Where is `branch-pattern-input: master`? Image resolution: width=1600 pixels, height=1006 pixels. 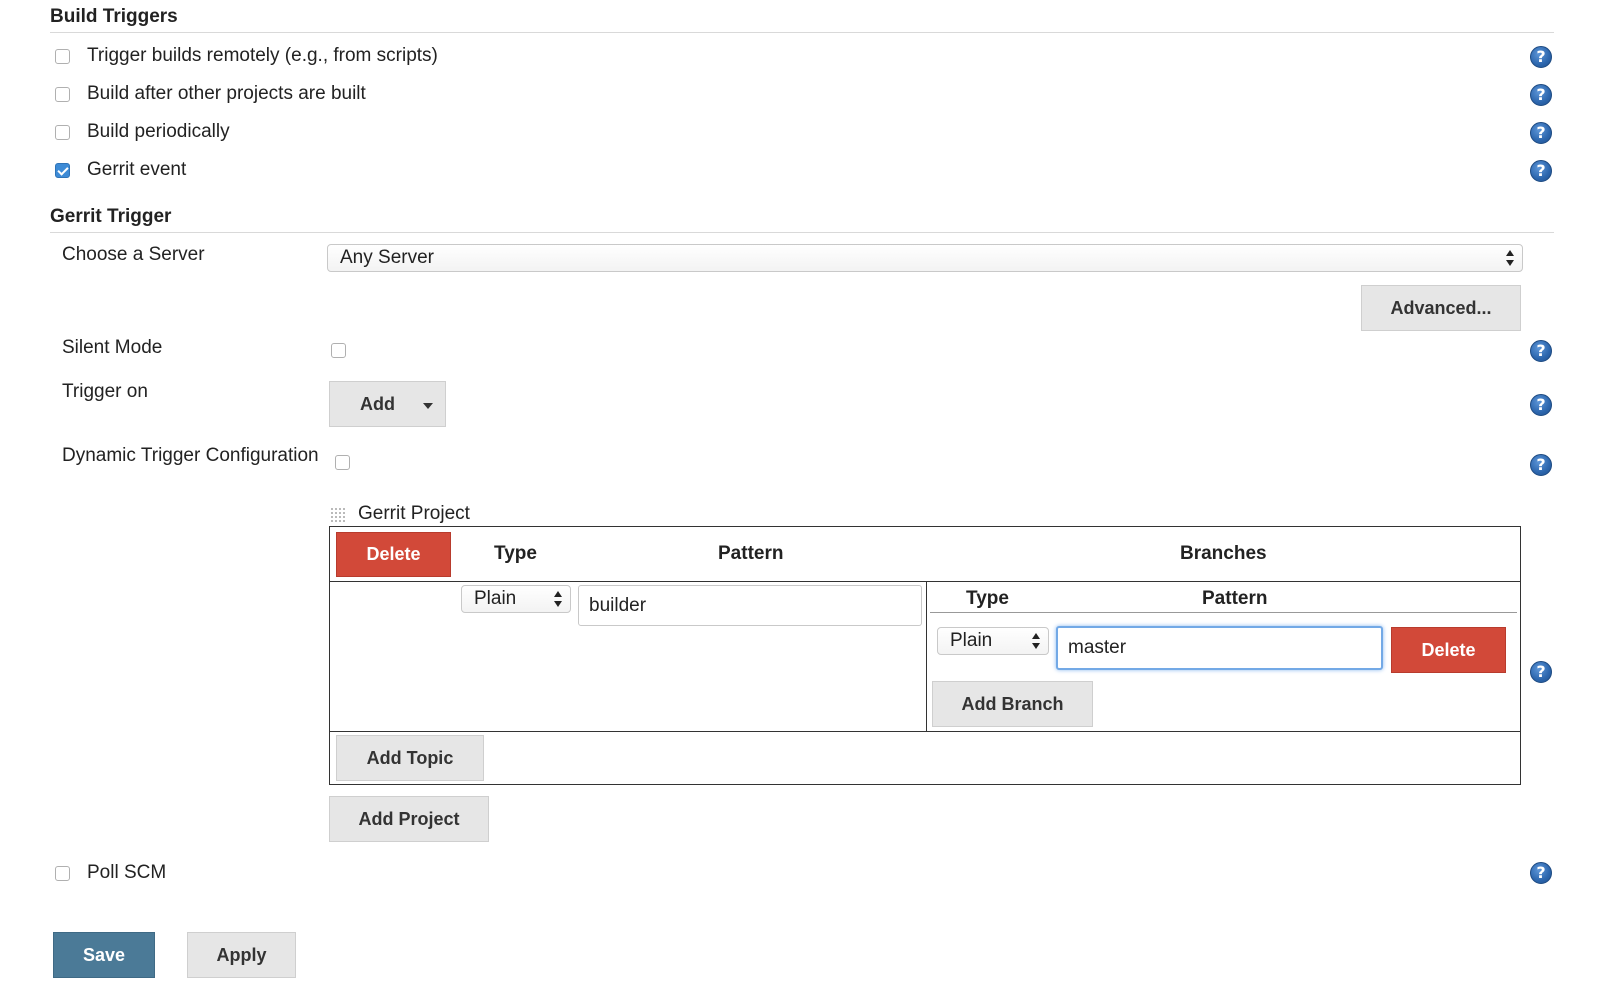 branch-pattern-input: master is located at coordinates (1219, 648).